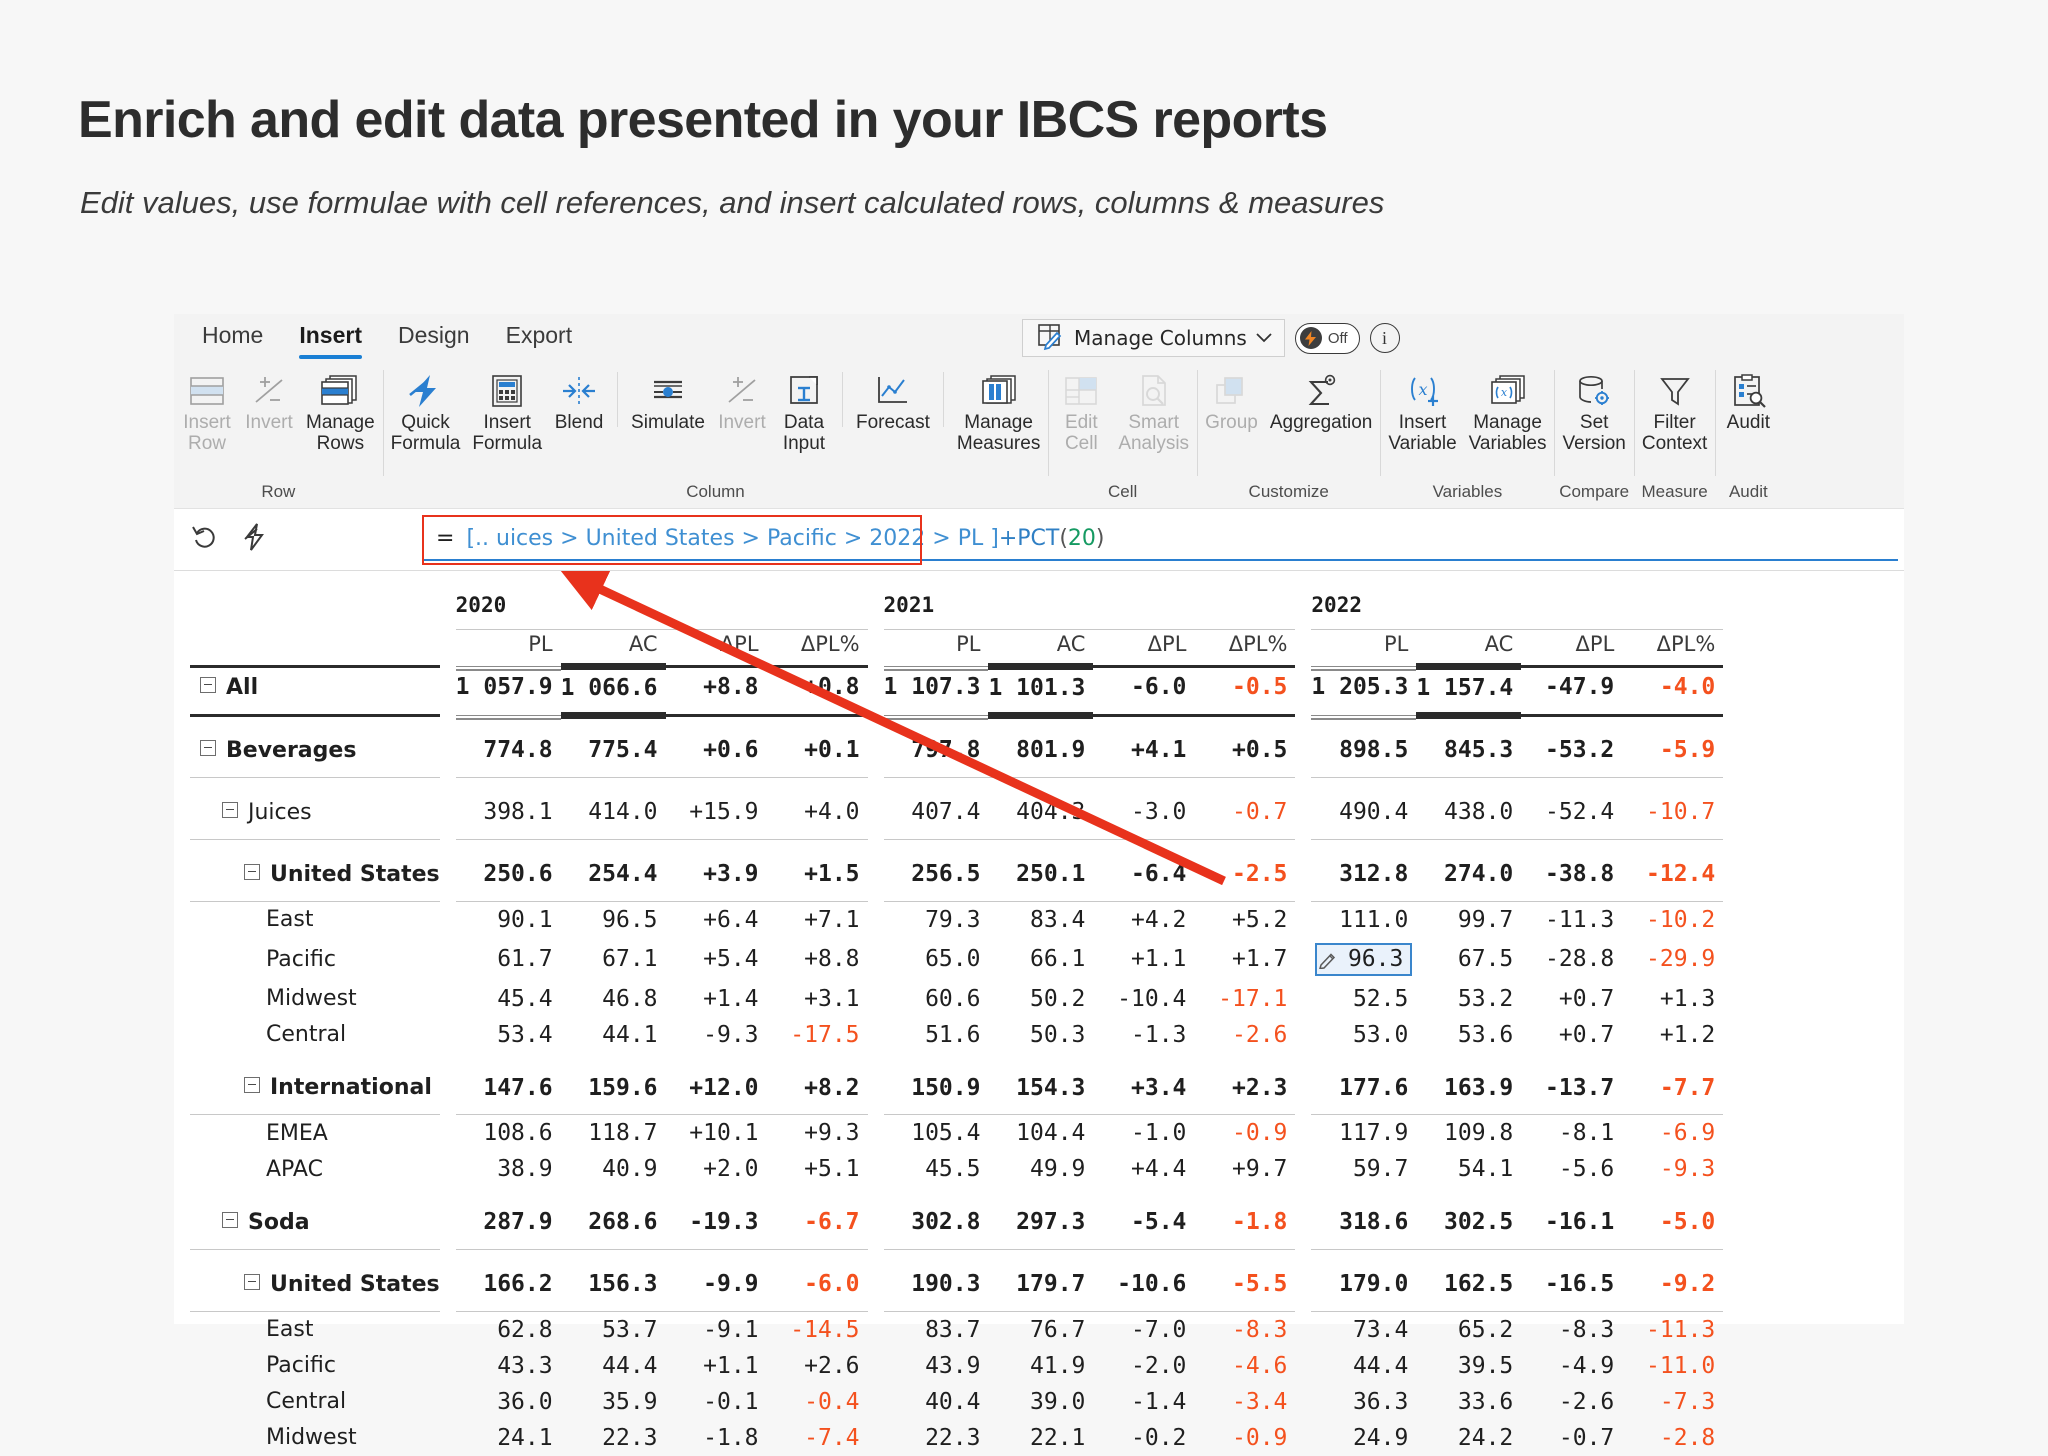  I want to click on data-cell: -6.4, so click(1143, 874).